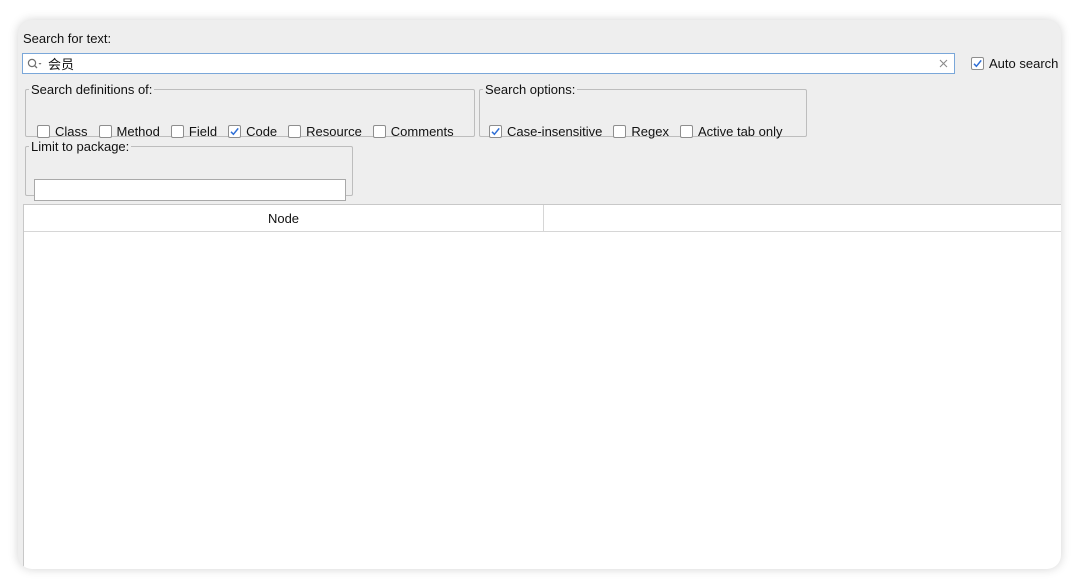 The width and height of the screenshot is (1080, 588). What do you see at coordinates (650, 131) in the screenshot?
I see `regex-label: Regex` at bounding box center [650, 131].